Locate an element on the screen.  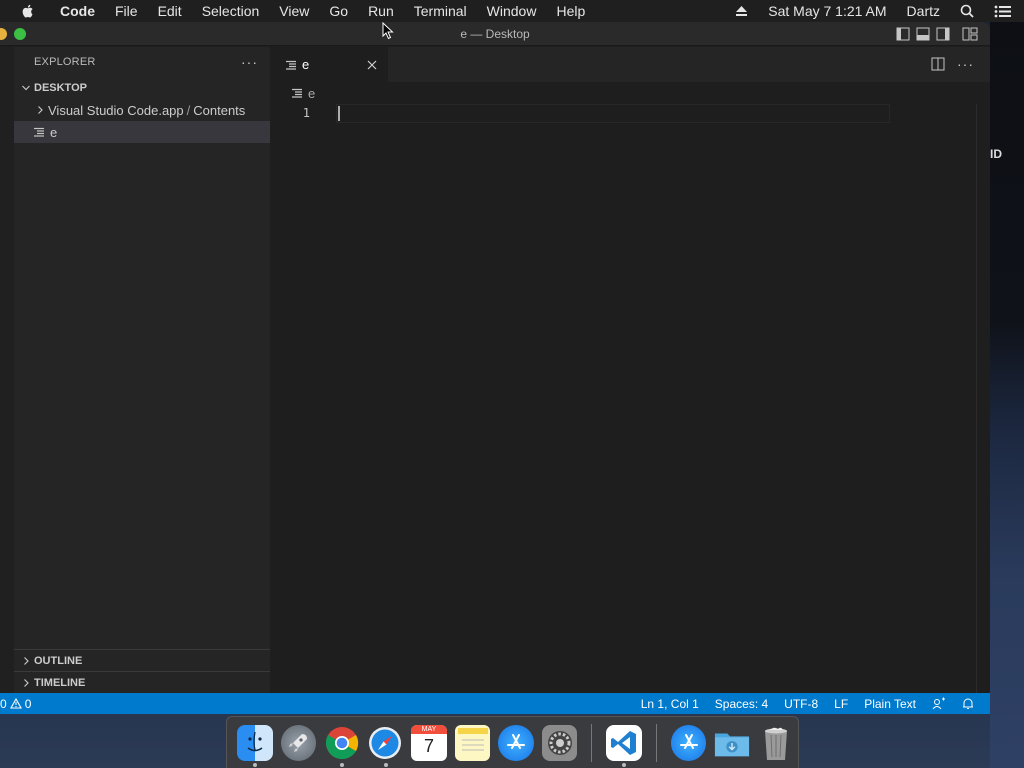
spotlight-search-icon is located at coordinates (967, 11).